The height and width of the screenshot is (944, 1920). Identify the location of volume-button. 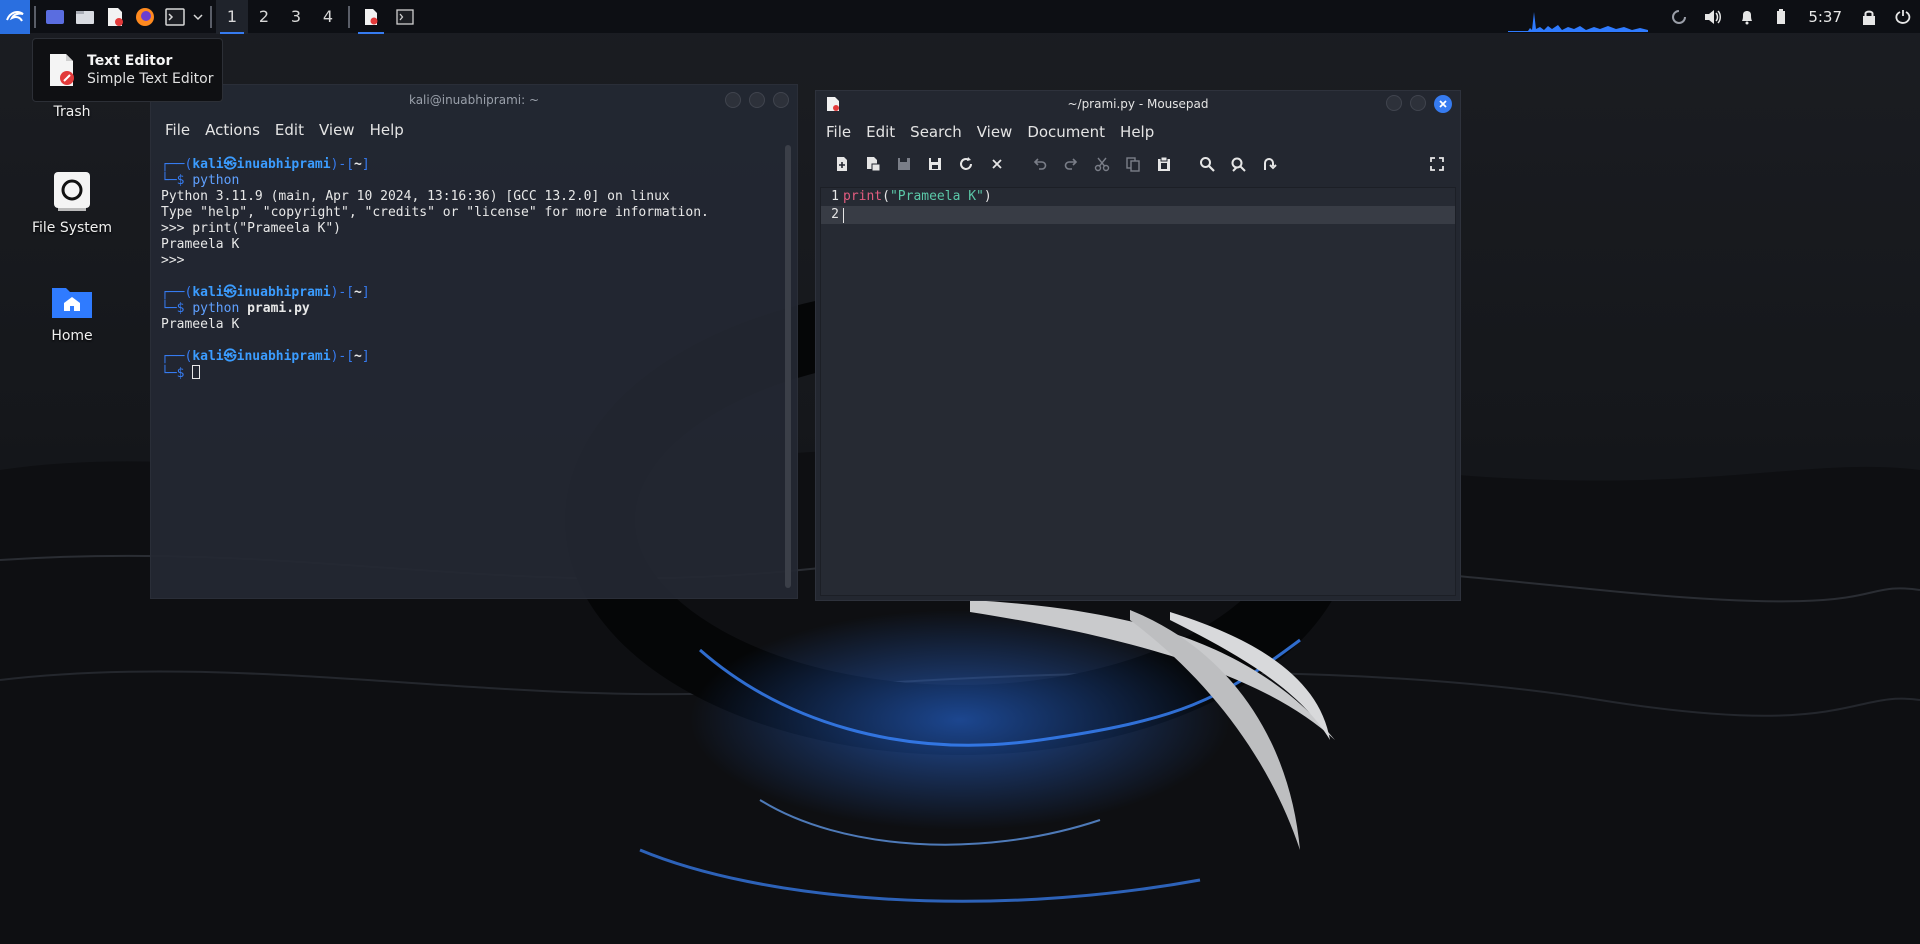
(1713, 17).